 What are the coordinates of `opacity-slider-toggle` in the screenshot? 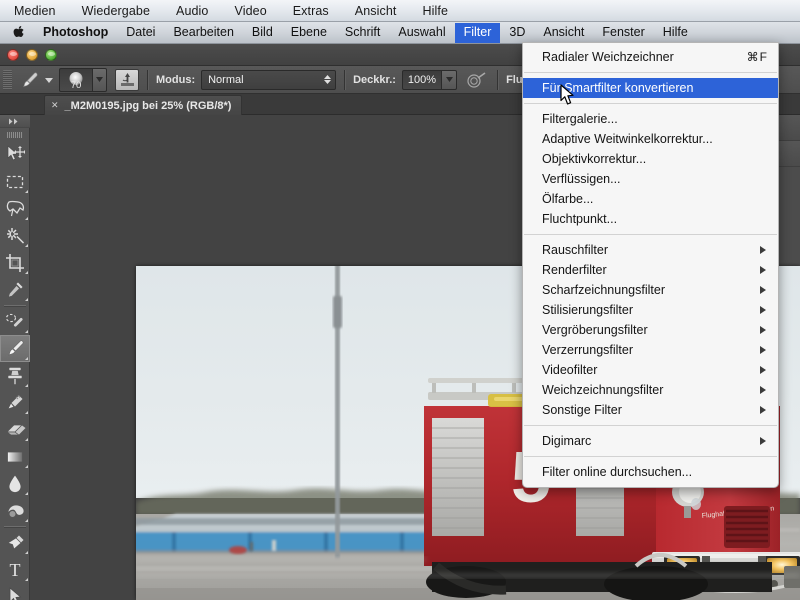 It's located at (450, 79).